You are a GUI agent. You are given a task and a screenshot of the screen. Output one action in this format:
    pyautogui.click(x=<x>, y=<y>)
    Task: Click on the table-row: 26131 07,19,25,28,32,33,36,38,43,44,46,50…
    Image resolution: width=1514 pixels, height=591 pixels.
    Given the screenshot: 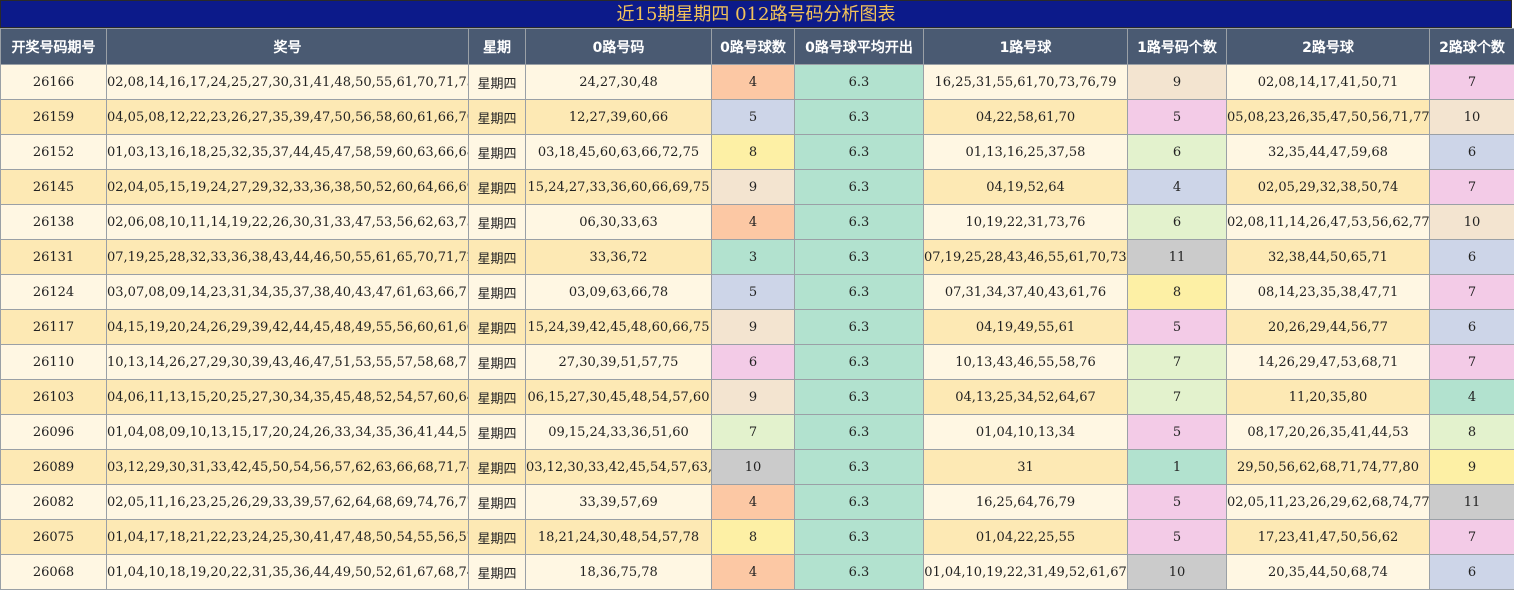 What is the action you would take?
    pyautogui.click(x=757, y=257)
    